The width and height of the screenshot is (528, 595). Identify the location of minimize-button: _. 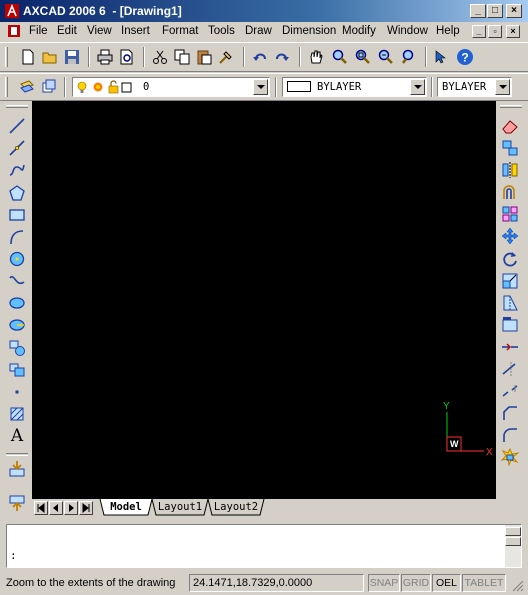
(478, 11).